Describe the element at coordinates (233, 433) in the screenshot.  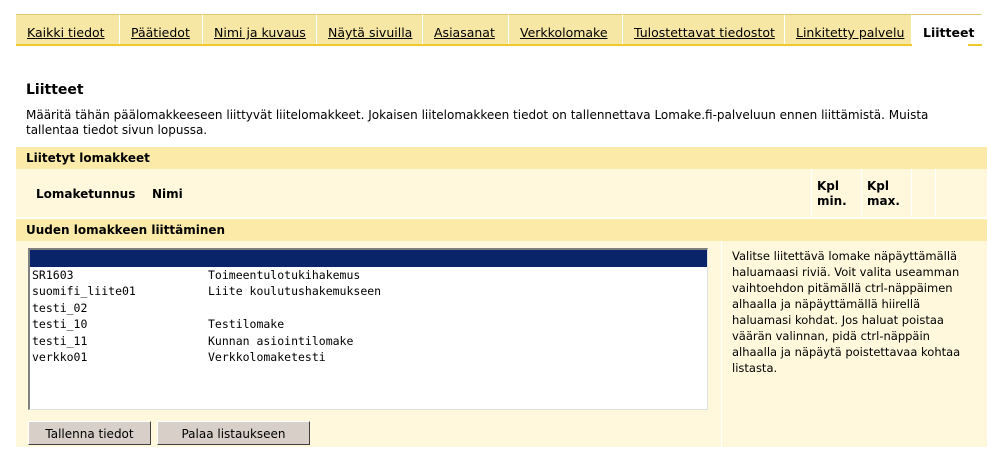
I see `back-to-list-button: Palaa listaukseen` at that location.